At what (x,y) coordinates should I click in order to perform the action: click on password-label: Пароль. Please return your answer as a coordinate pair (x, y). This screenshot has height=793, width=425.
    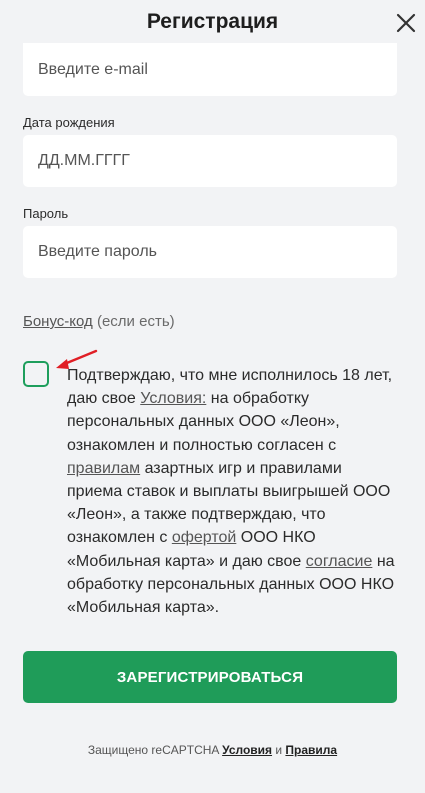
    Looking at the image, I should click on (46, 213).